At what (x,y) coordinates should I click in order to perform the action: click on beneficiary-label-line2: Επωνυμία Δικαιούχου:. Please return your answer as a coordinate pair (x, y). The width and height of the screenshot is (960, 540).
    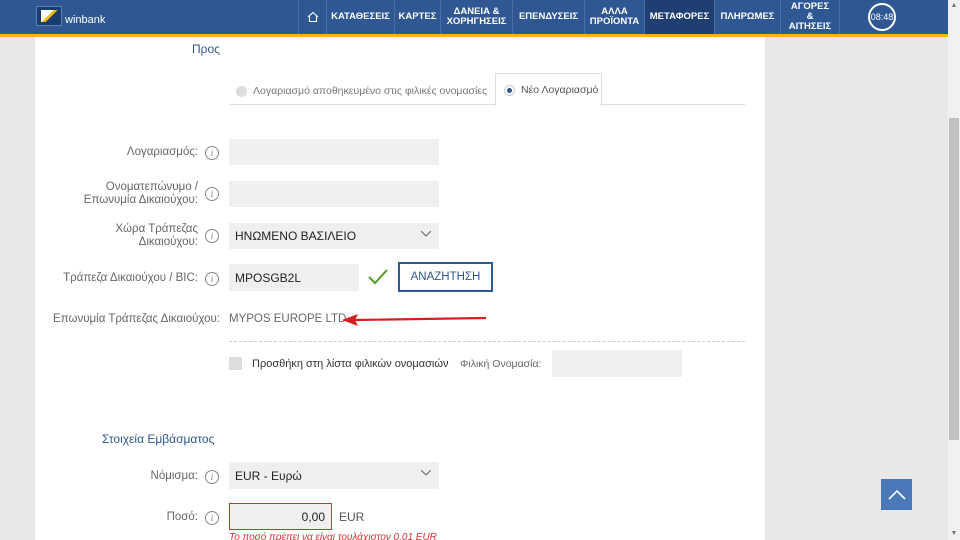
    Looking at the image, I should click on (140, 200).